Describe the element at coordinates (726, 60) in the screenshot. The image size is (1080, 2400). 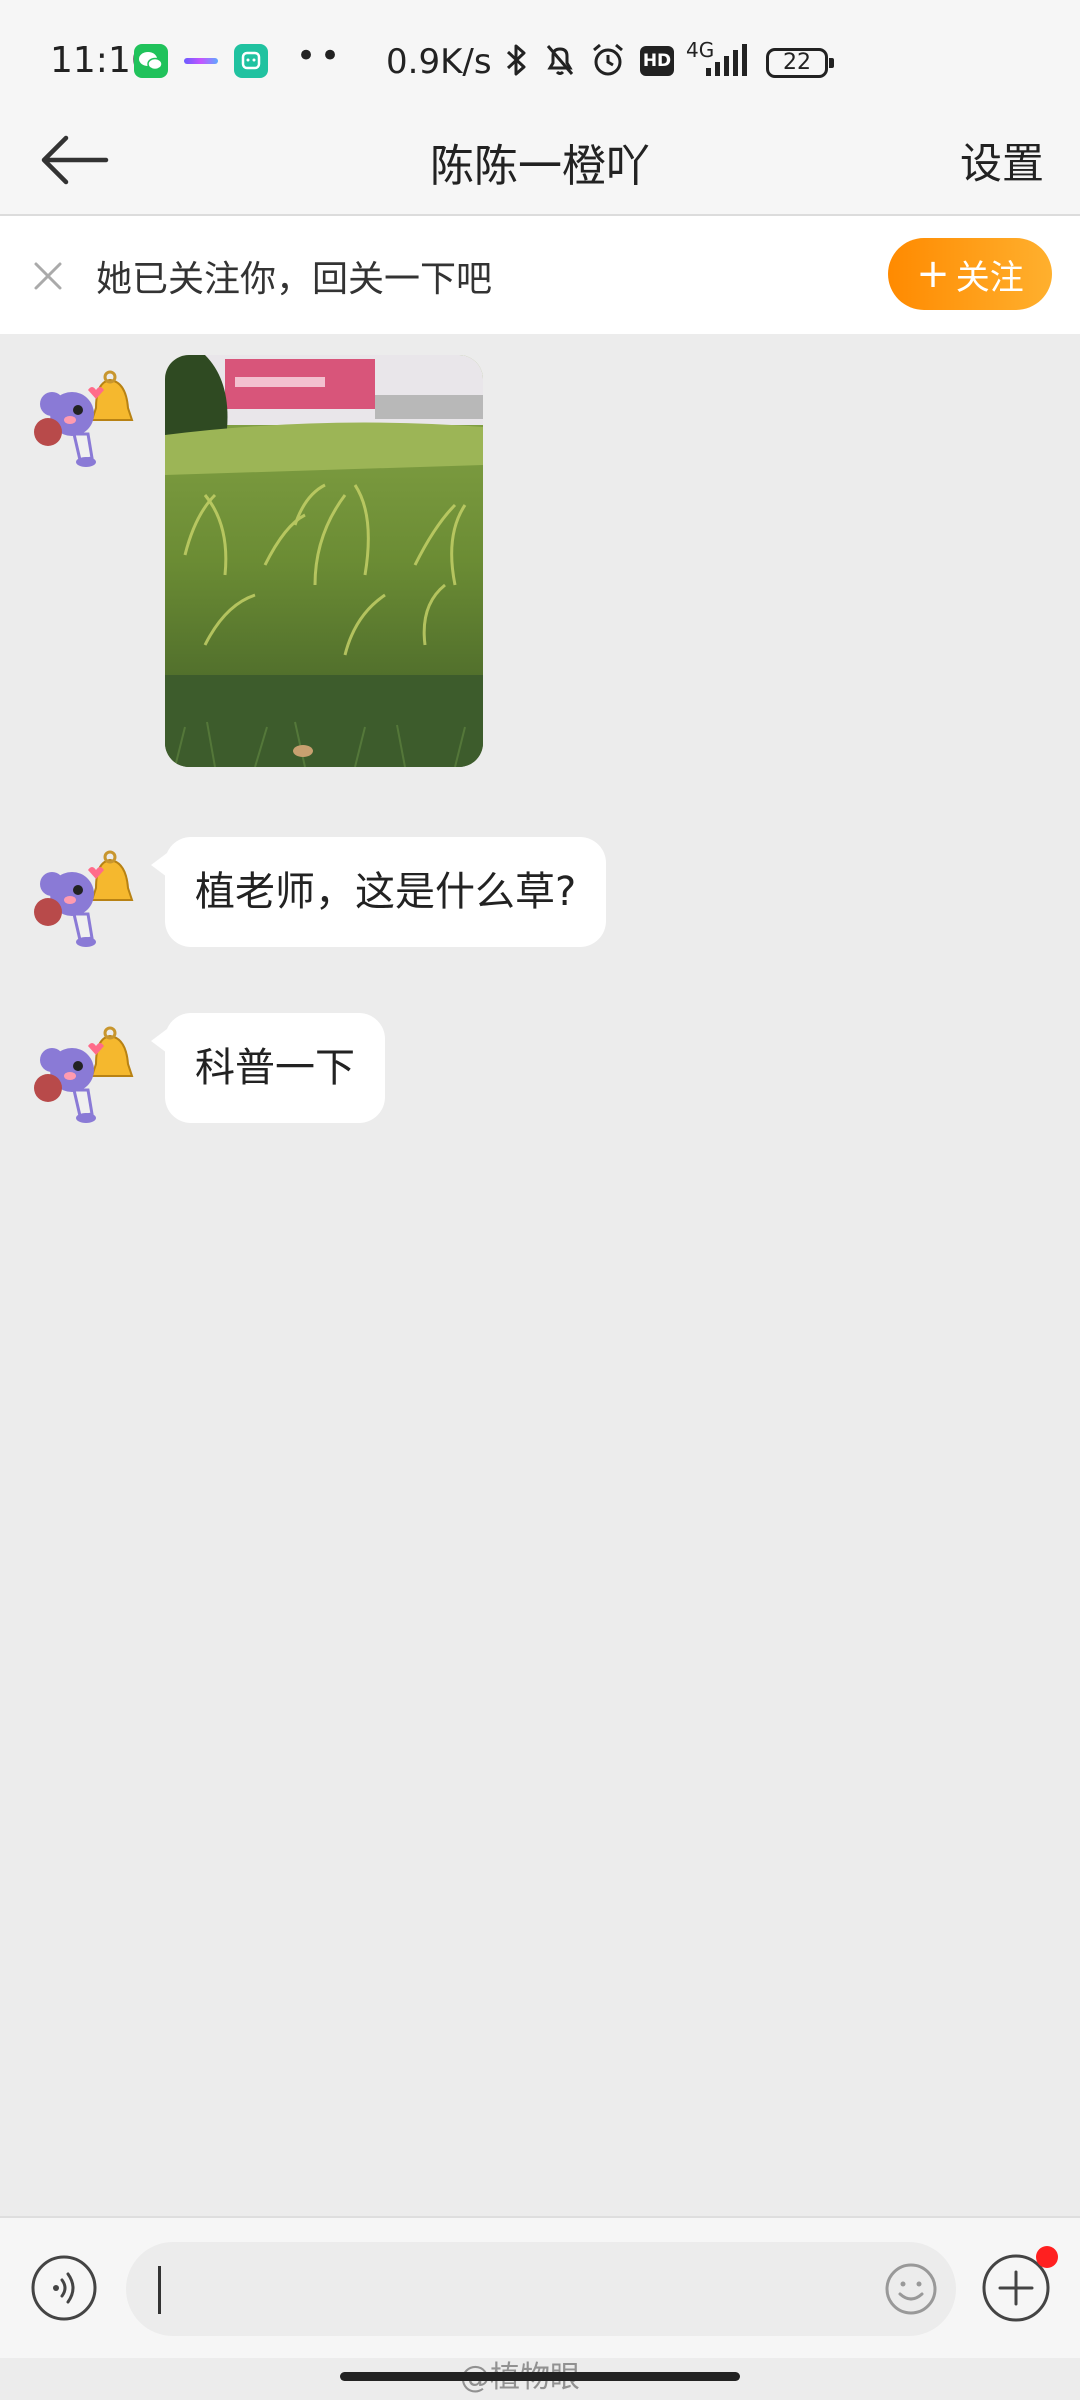
I see `signal-icon` at that location.